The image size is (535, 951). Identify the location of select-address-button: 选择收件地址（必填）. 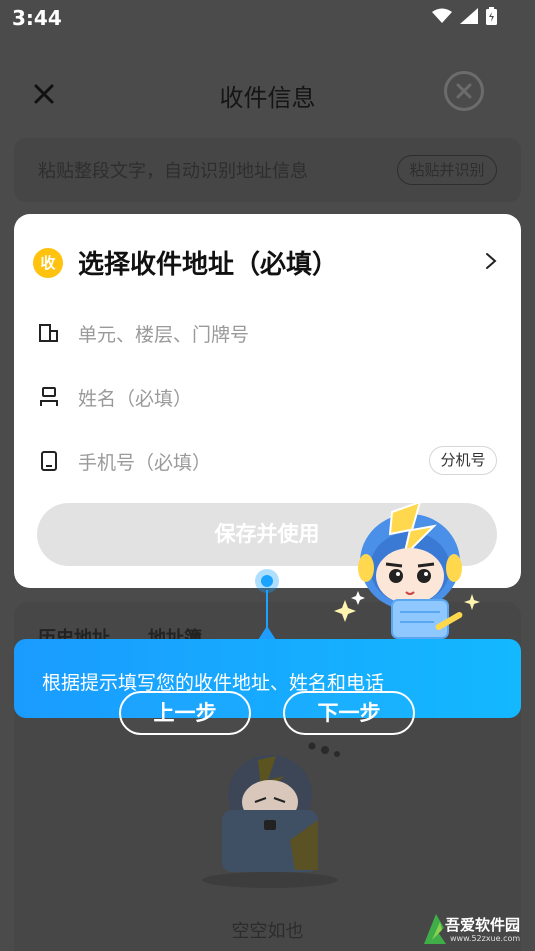
(208, 262).